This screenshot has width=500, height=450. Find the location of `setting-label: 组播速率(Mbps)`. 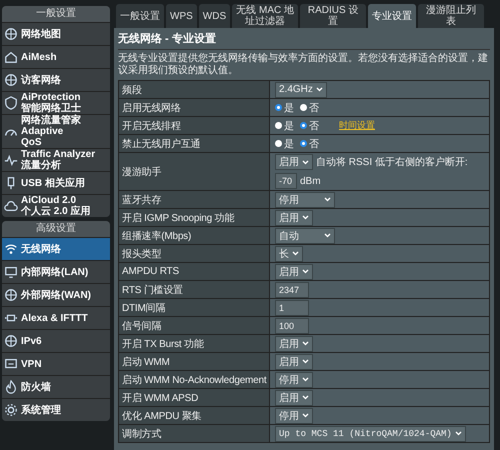

setting-label: 组播速率(Mbps) is located at coordinates (157, 236).